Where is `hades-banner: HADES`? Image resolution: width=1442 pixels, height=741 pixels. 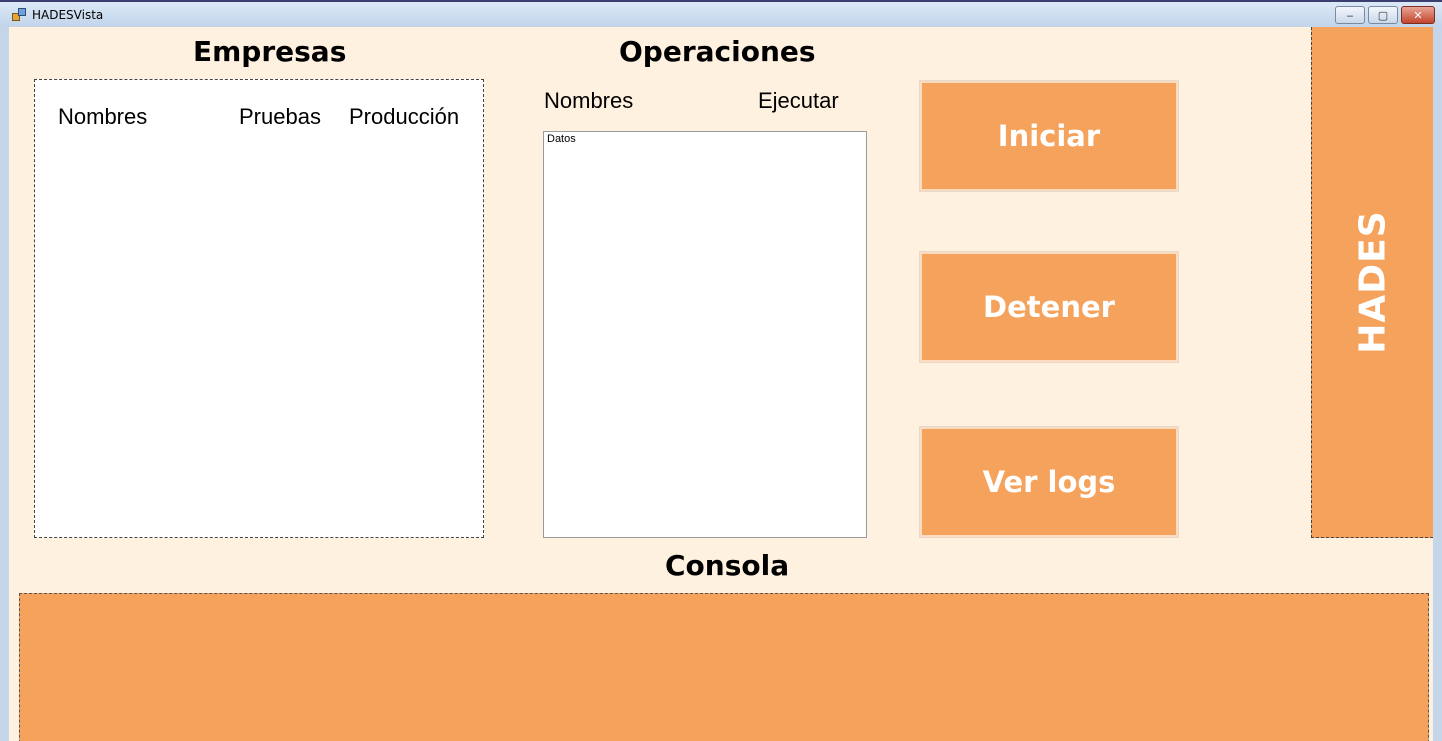
hades-banner: HADES is located at coordinates (1372, 282).